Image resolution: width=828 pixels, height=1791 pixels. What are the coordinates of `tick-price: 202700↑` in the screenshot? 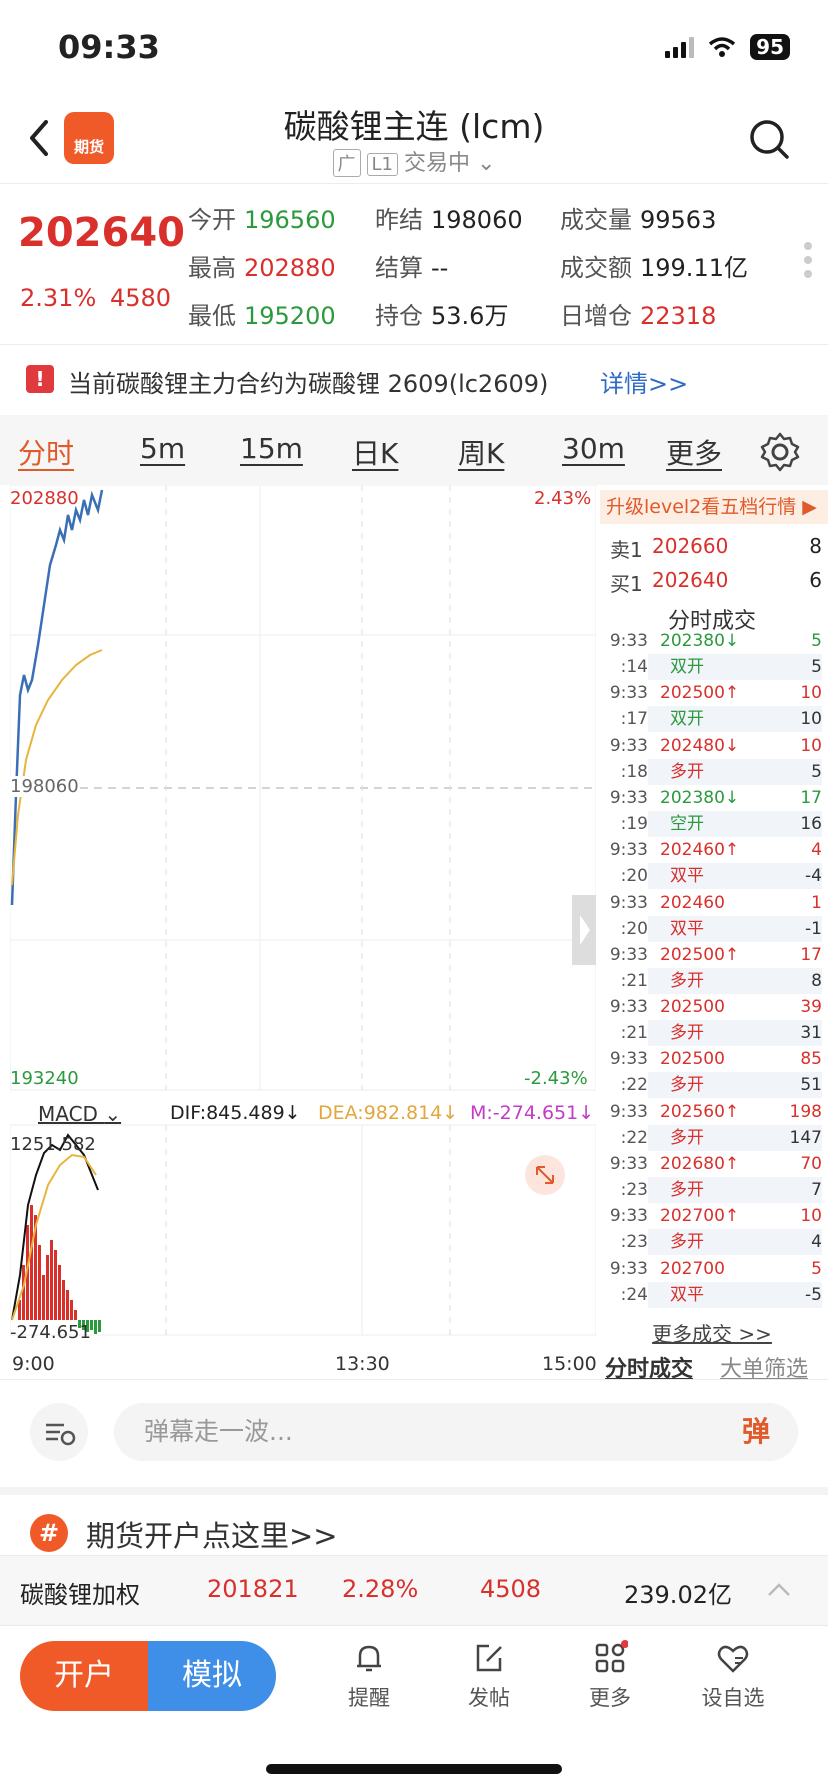 It's located at (700, 1216).